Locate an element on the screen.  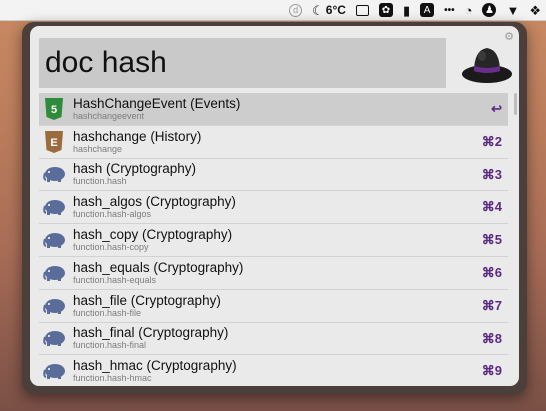
window-menu-icon is located at coordinates (362, 10).